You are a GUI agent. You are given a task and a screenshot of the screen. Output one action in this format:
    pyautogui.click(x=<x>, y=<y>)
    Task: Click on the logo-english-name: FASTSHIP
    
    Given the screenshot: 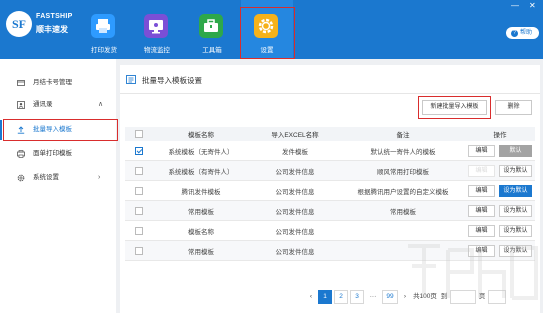 What is the action you would take?
    pyautogui.click(x=54, y=16)
    